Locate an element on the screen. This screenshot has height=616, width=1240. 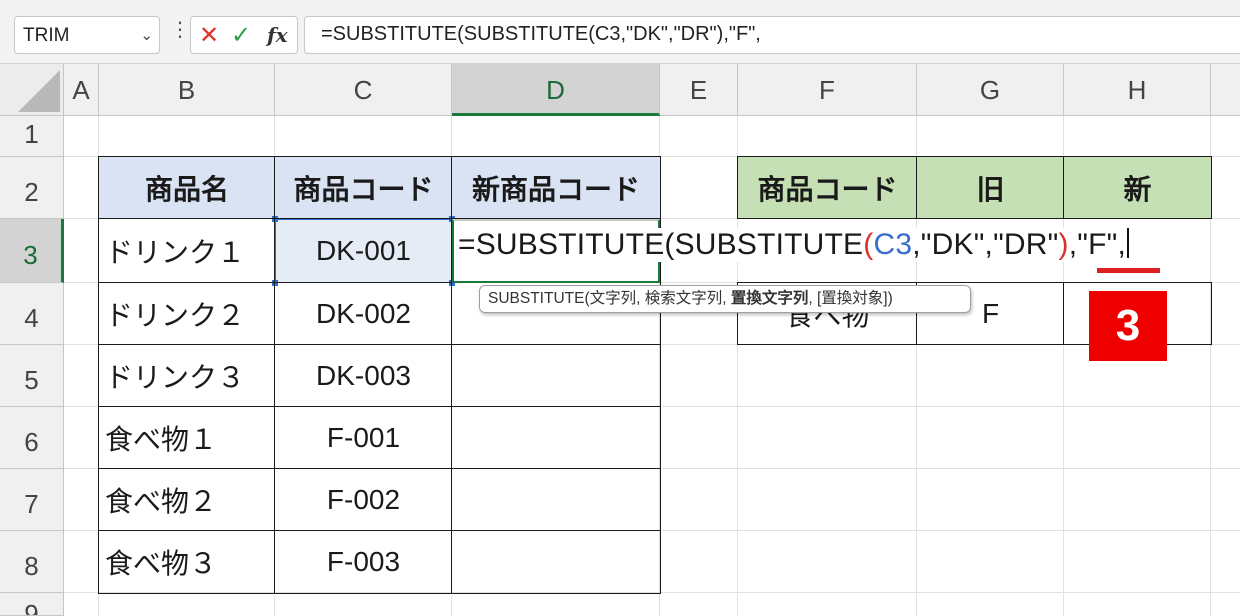
tooltip-rest: , [置換対象]) is located at coordinates (850, 298).